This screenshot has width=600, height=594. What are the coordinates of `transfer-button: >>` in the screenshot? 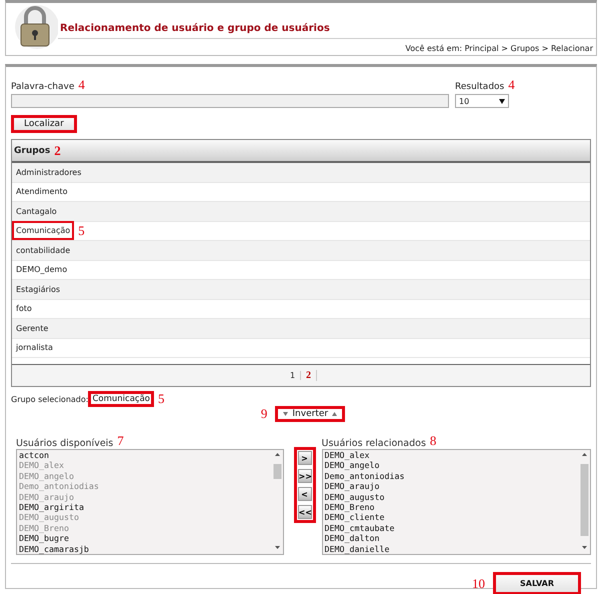 It's located at (305, 476).